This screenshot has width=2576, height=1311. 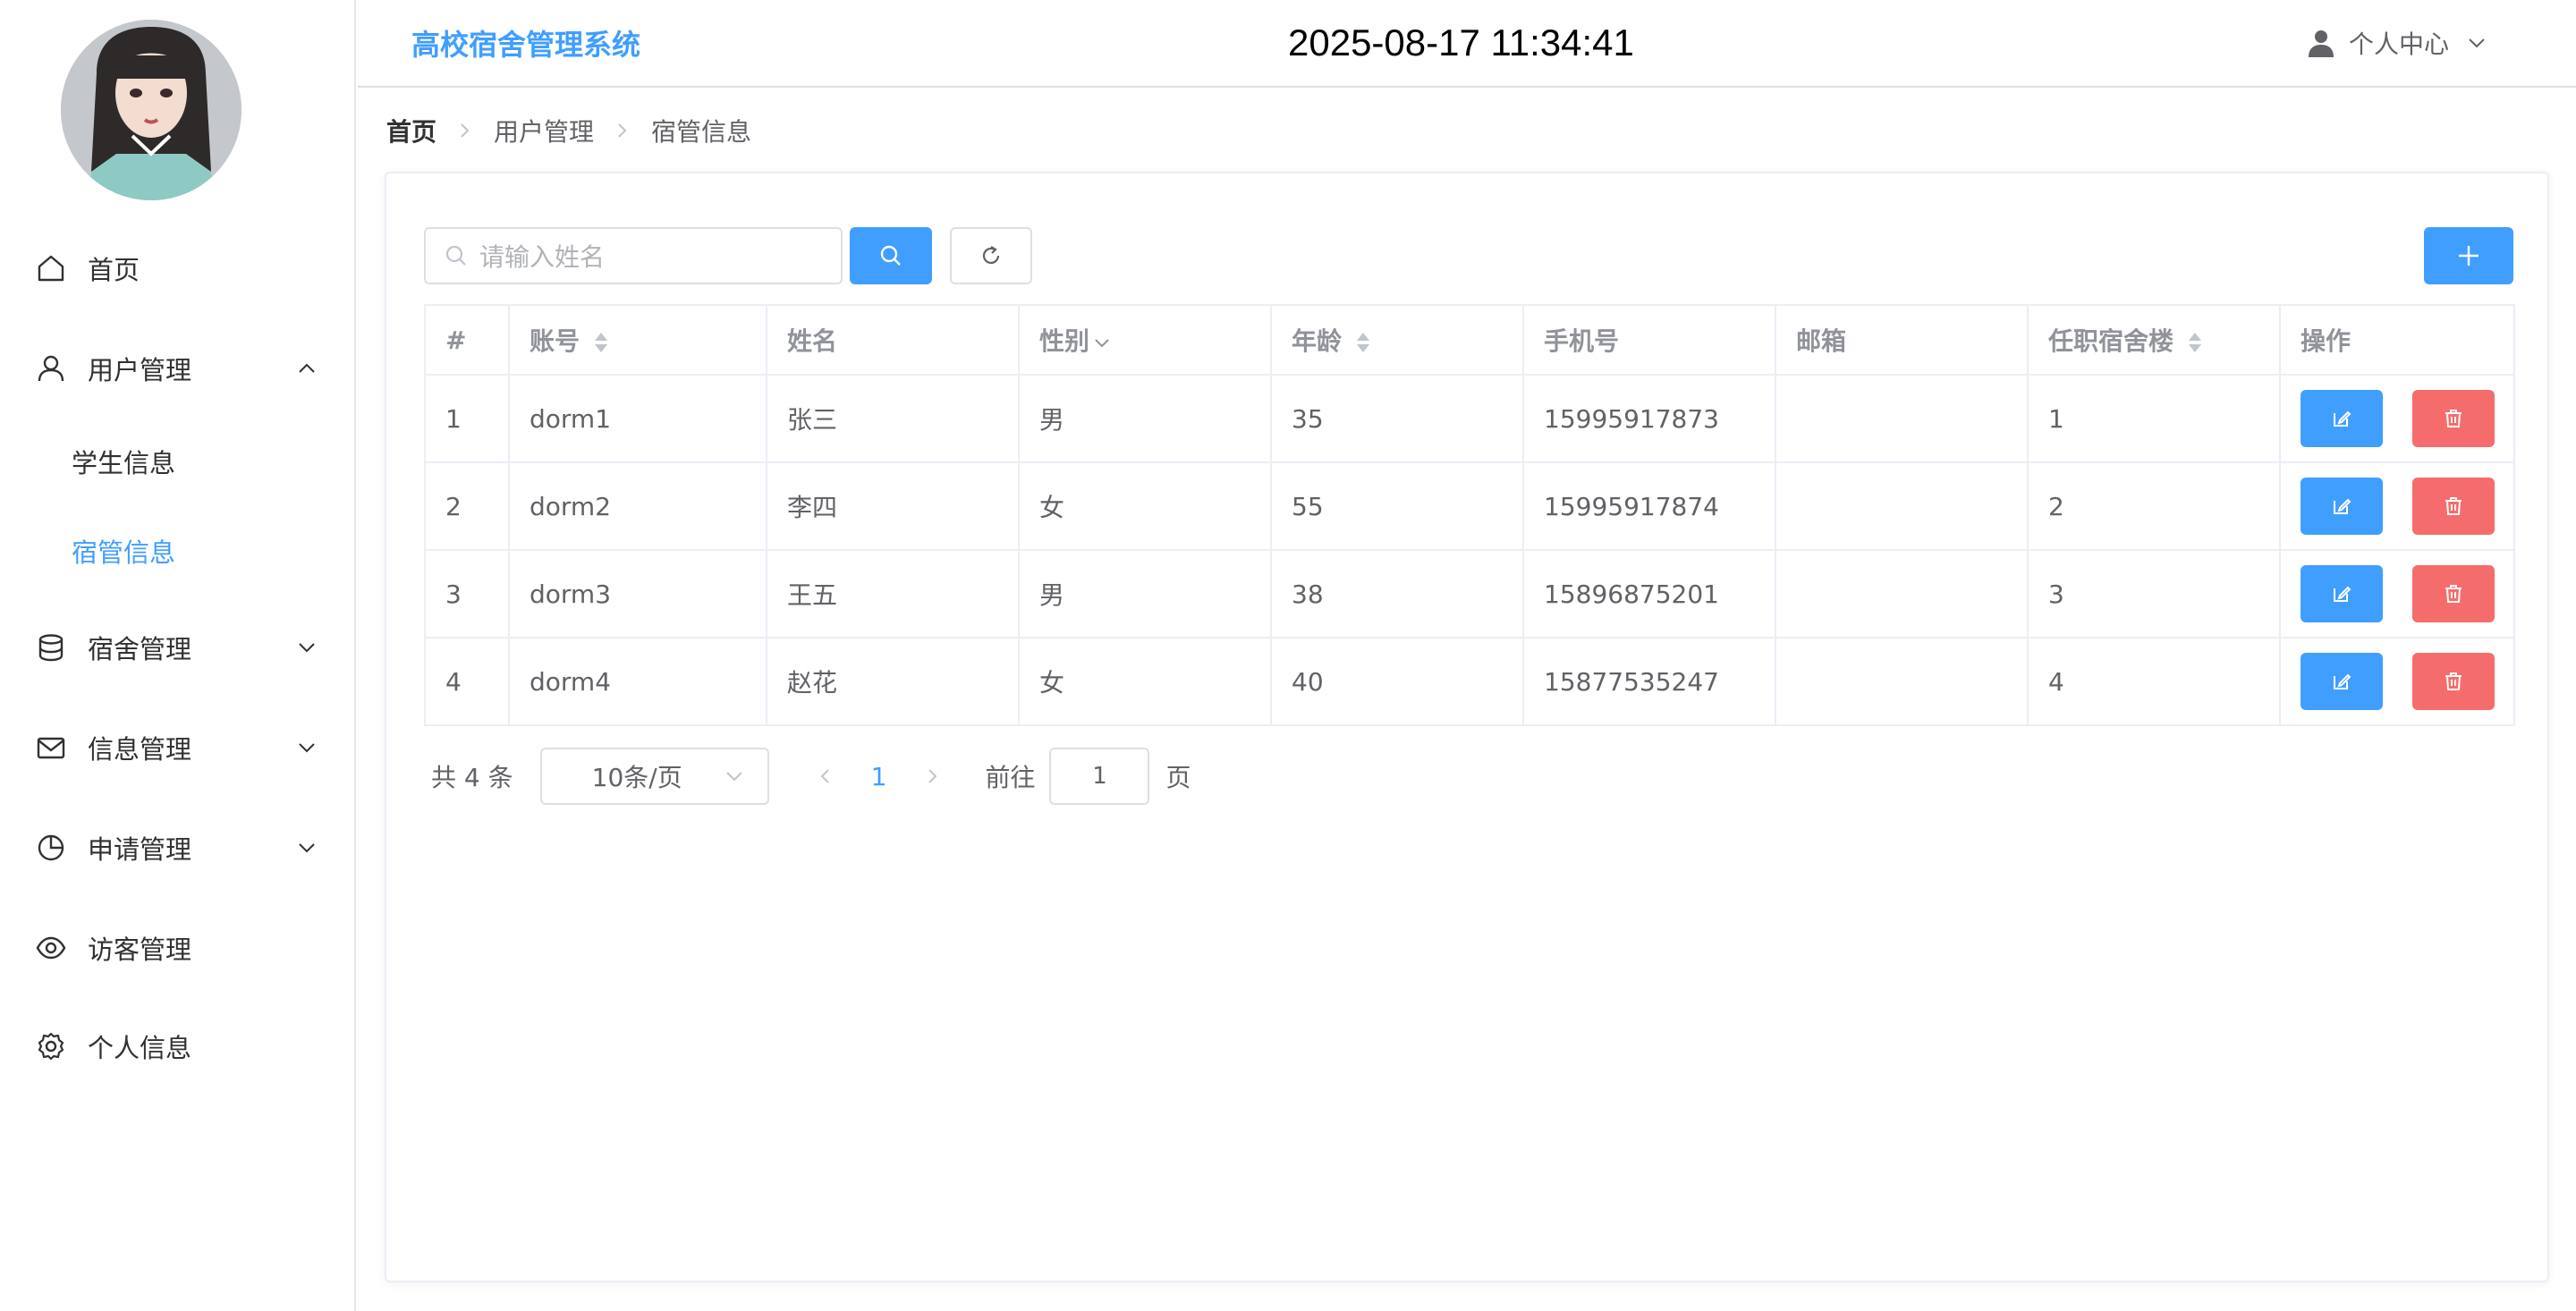 I want to click on column-header-phone: 手机号, so click(x=1649, y=340).